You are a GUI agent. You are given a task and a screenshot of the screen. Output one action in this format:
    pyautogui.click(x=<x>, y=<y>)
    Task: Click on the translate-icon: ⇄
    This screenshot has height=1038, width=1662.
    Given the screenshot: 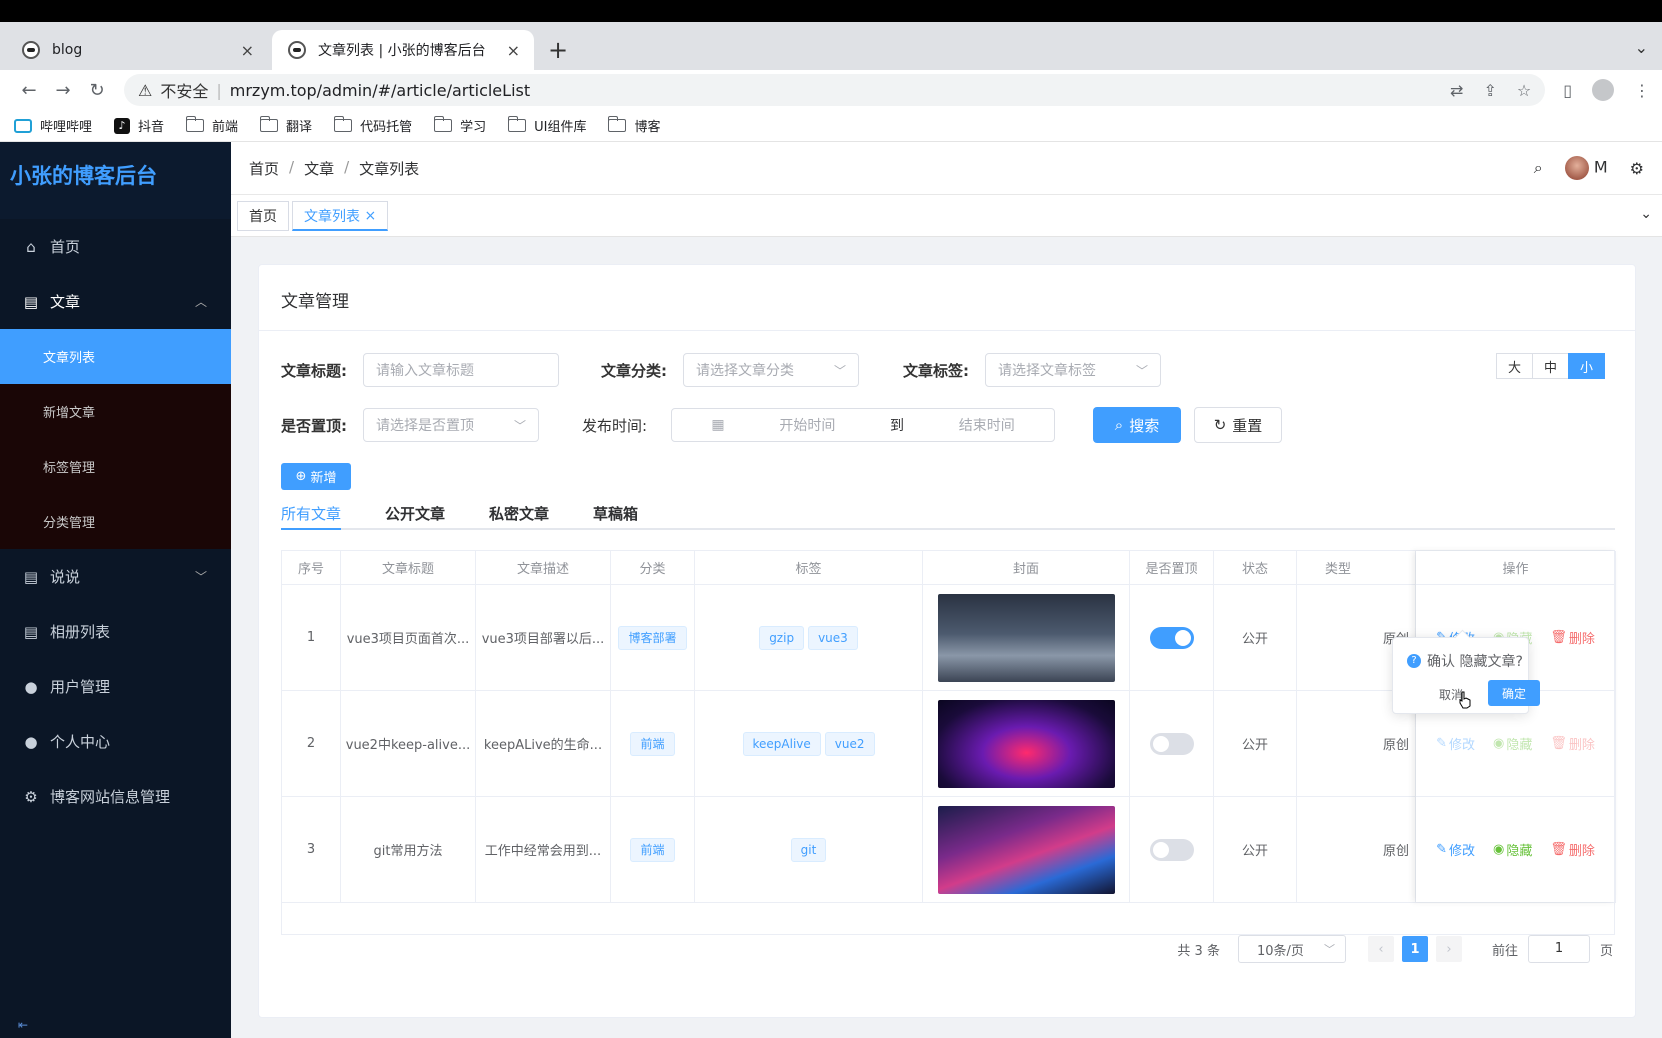 What is the action you would take?
    pyautogui.click(x=1456, y=90)
    